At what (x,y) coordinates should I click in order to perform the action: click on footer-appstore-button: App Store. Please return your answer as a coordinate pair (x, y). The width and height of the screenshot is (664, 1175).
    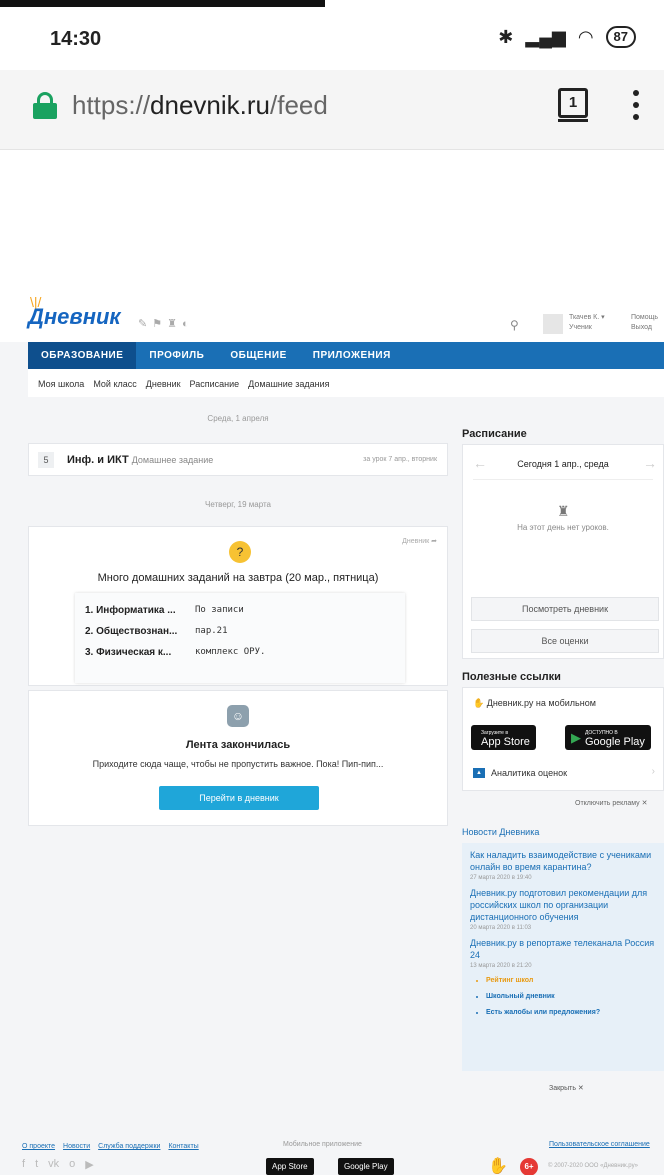
    Looking at the image, I should click on (290, 1166).